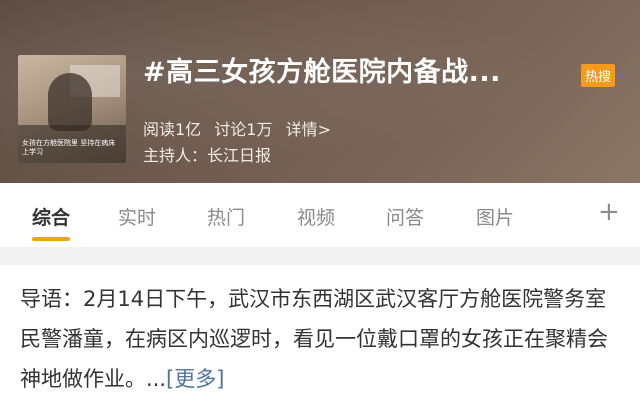  I want to click on topic-stats: 阅读1亿 讨论1万 详情>, so click(241, 128).